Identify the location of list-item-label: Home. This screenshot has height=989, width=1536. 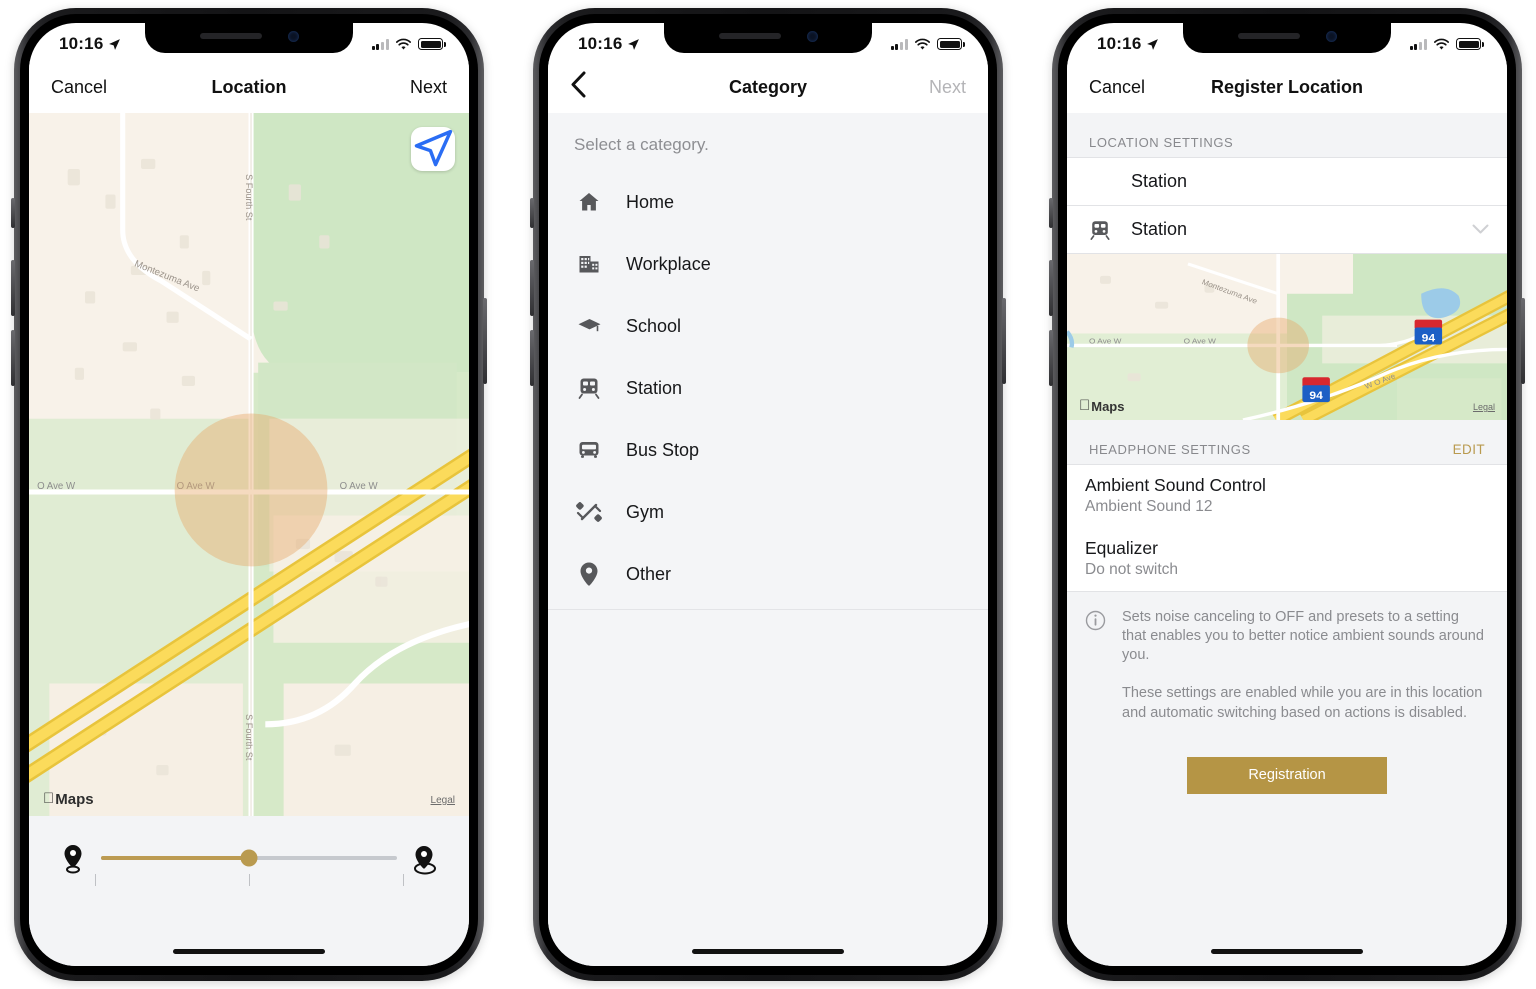
(650, 201).